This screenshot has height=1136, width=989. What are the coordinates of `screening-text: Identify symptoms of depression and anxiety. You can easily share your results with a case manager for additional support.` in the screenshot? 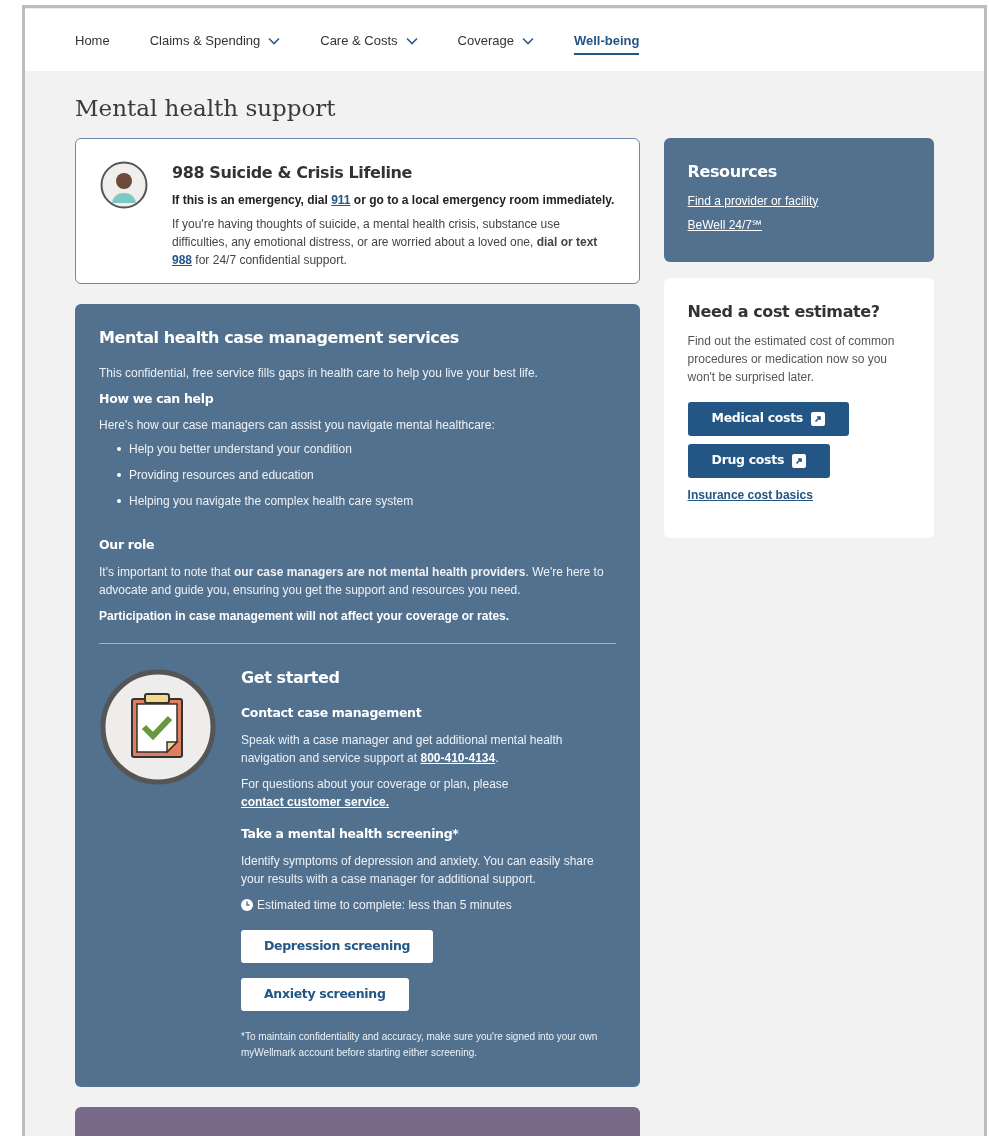 It's located at (418, 870).